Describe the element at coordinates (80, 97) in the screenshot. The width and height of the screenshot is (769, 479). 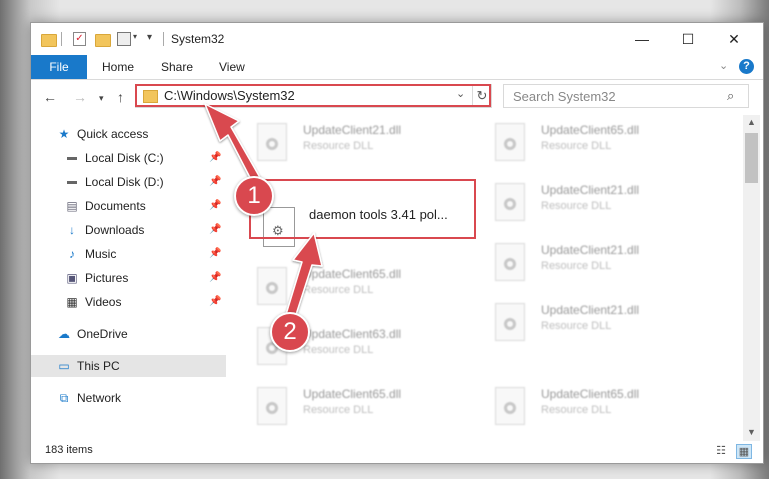
I see `forward-arrow-icon: →` at that location.